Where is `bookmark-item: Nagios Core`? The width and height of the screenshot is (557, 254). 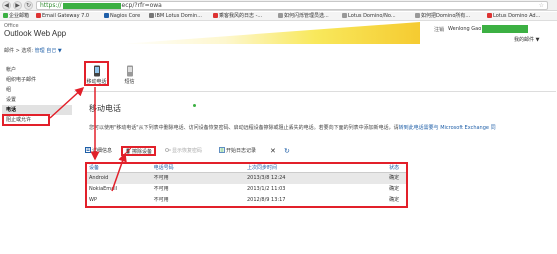 bookmark-item: Nagios Core is located at coordinates (122, 16).